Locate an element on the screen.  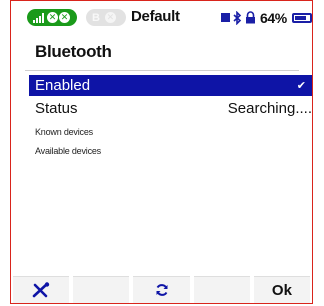
inactive-status-pill: B ✕ is located at coordinates (106, 17).